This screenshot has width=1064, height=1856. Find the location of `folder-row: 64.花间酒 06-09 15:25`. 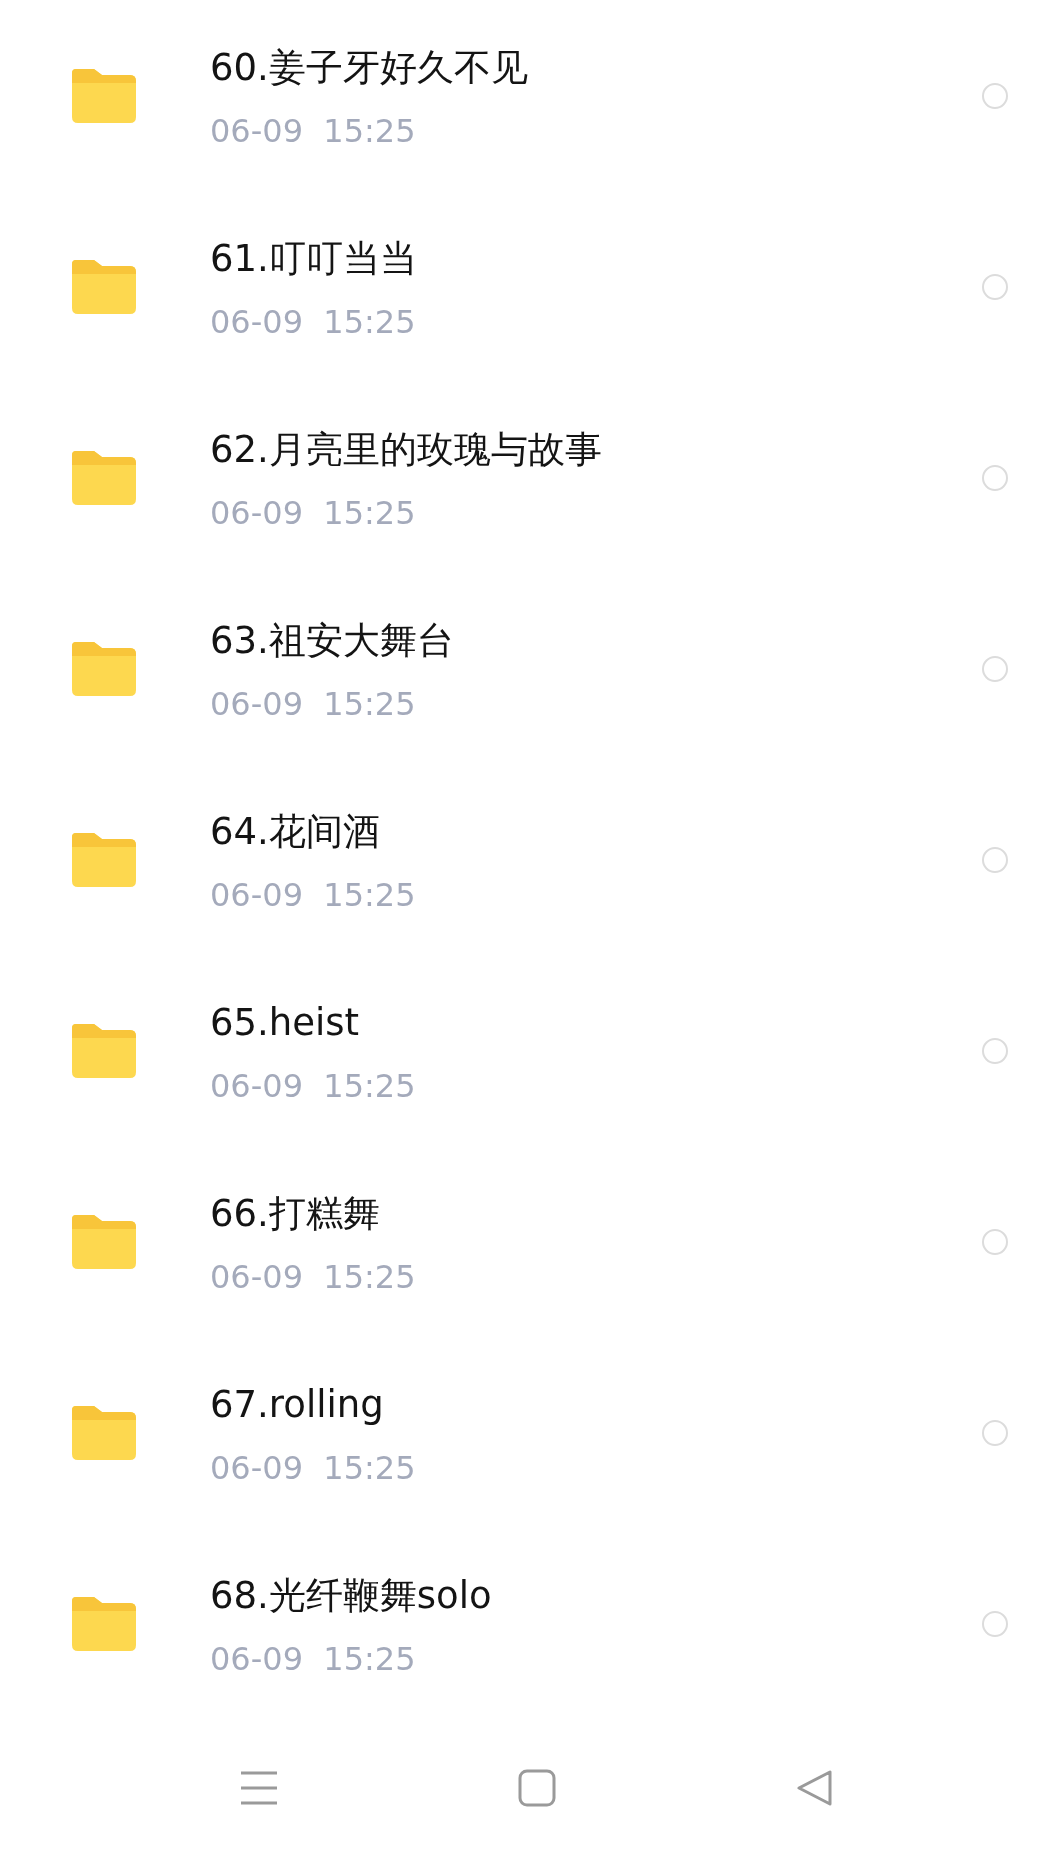

folder-row: 64.花间酒 06-09 15:25 is located at coordinates (532, 859).